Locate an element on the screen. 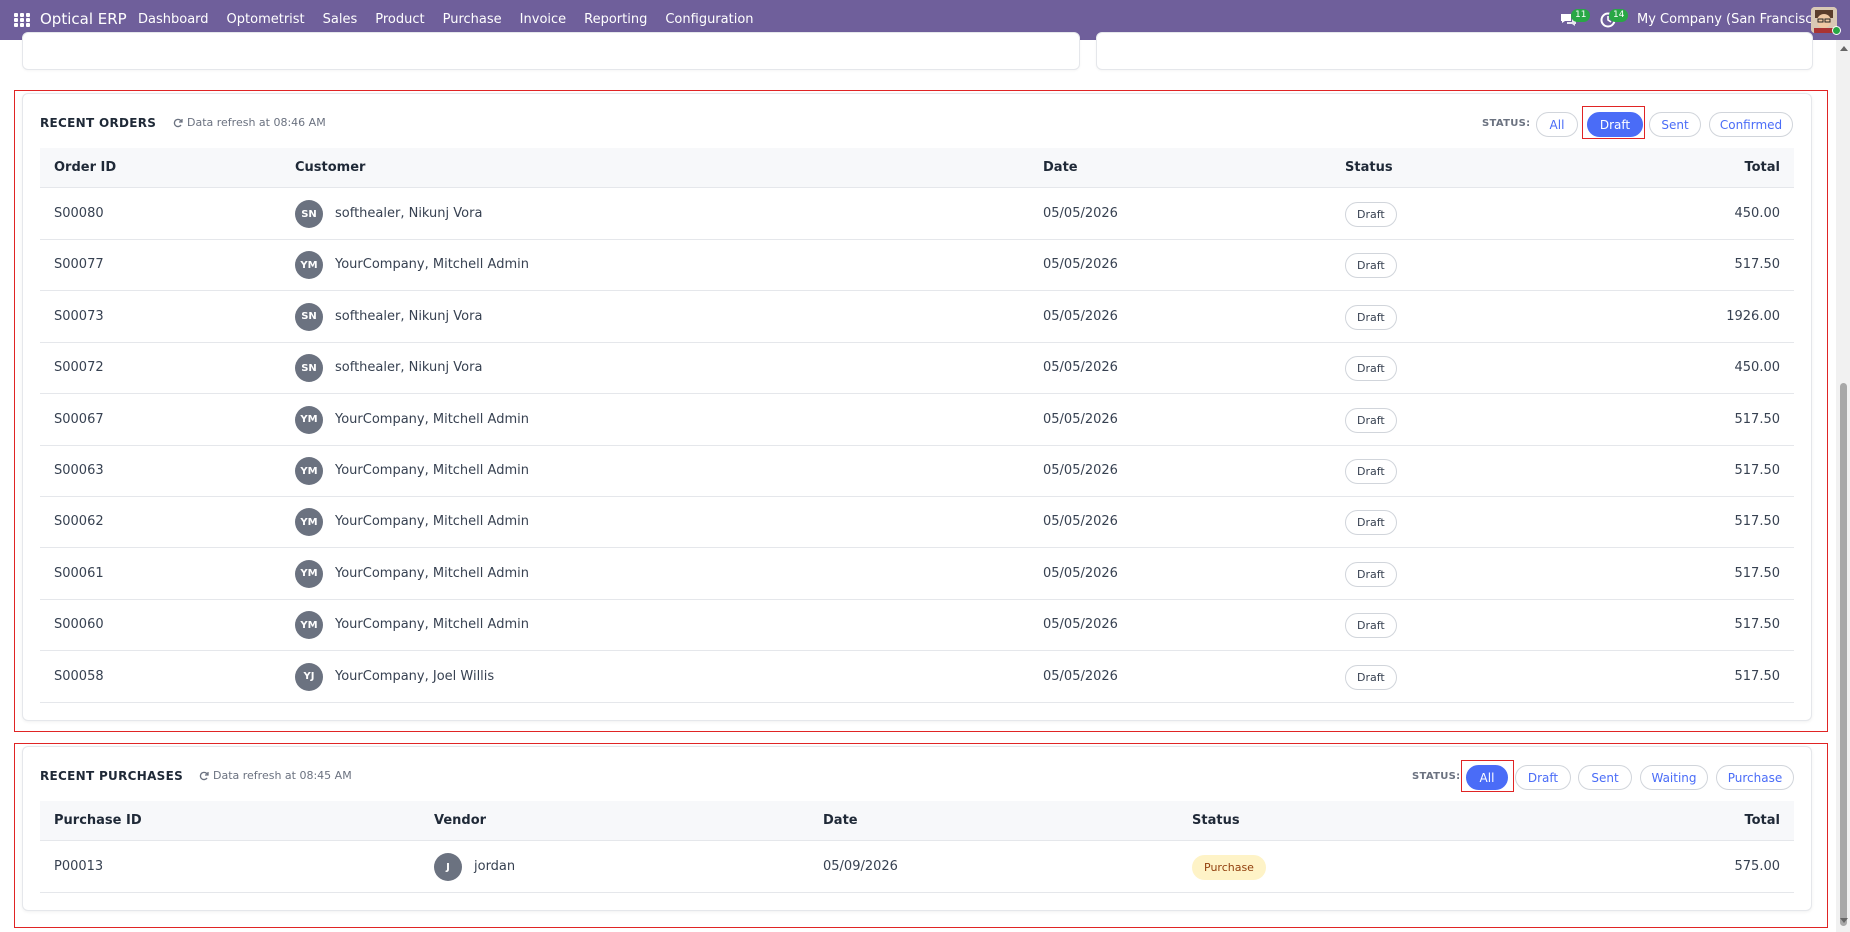 The image size is (1850, 932). col-purchase-id: Purchase ID is located at coordinates (98, 820).